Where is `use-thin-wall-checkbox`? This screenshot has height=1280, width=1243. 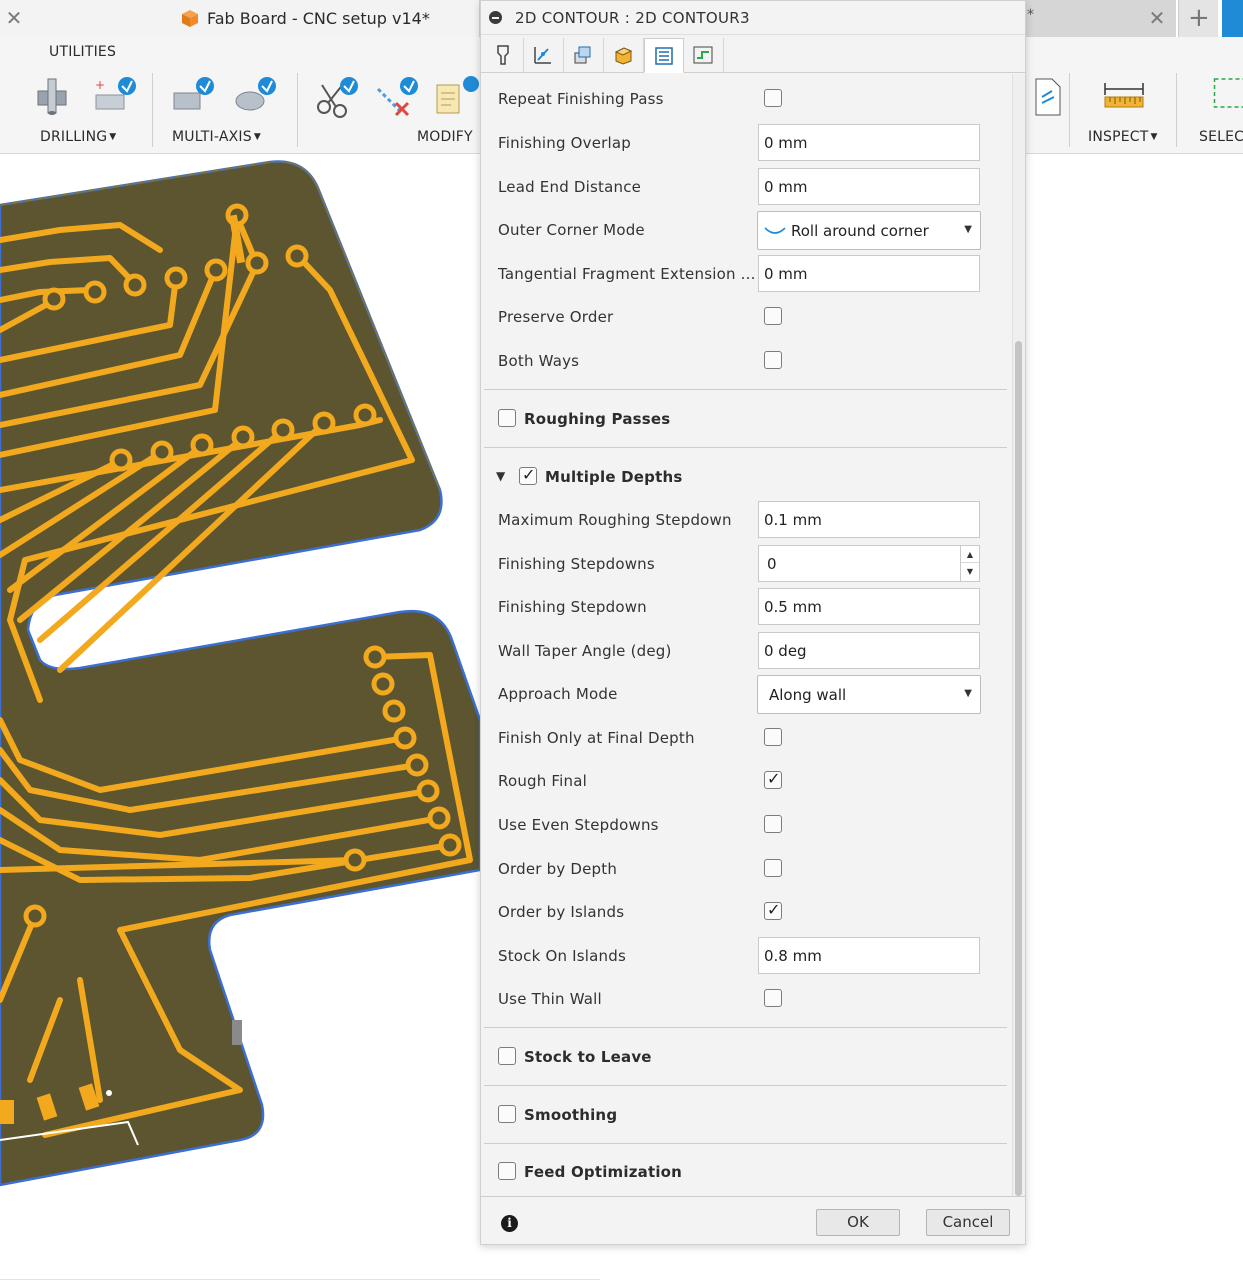 use-thin-wall-checkbox is located at coordinates (773, 998).